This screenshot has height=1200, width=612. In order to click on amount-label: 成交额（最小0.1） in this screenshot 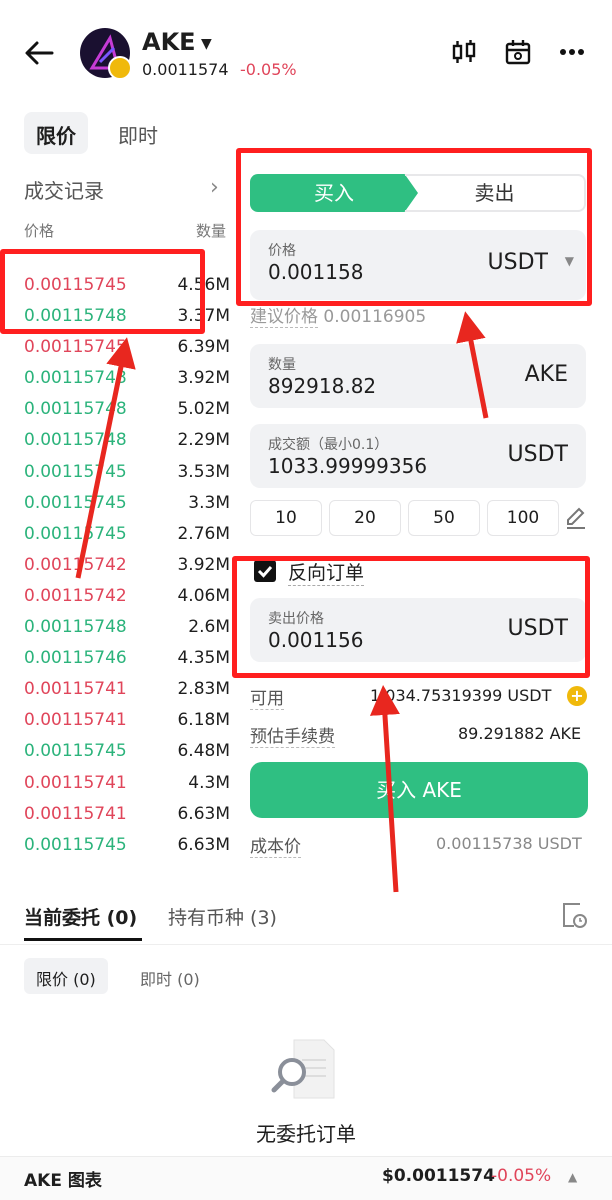, I will do `click(328, 445)`.